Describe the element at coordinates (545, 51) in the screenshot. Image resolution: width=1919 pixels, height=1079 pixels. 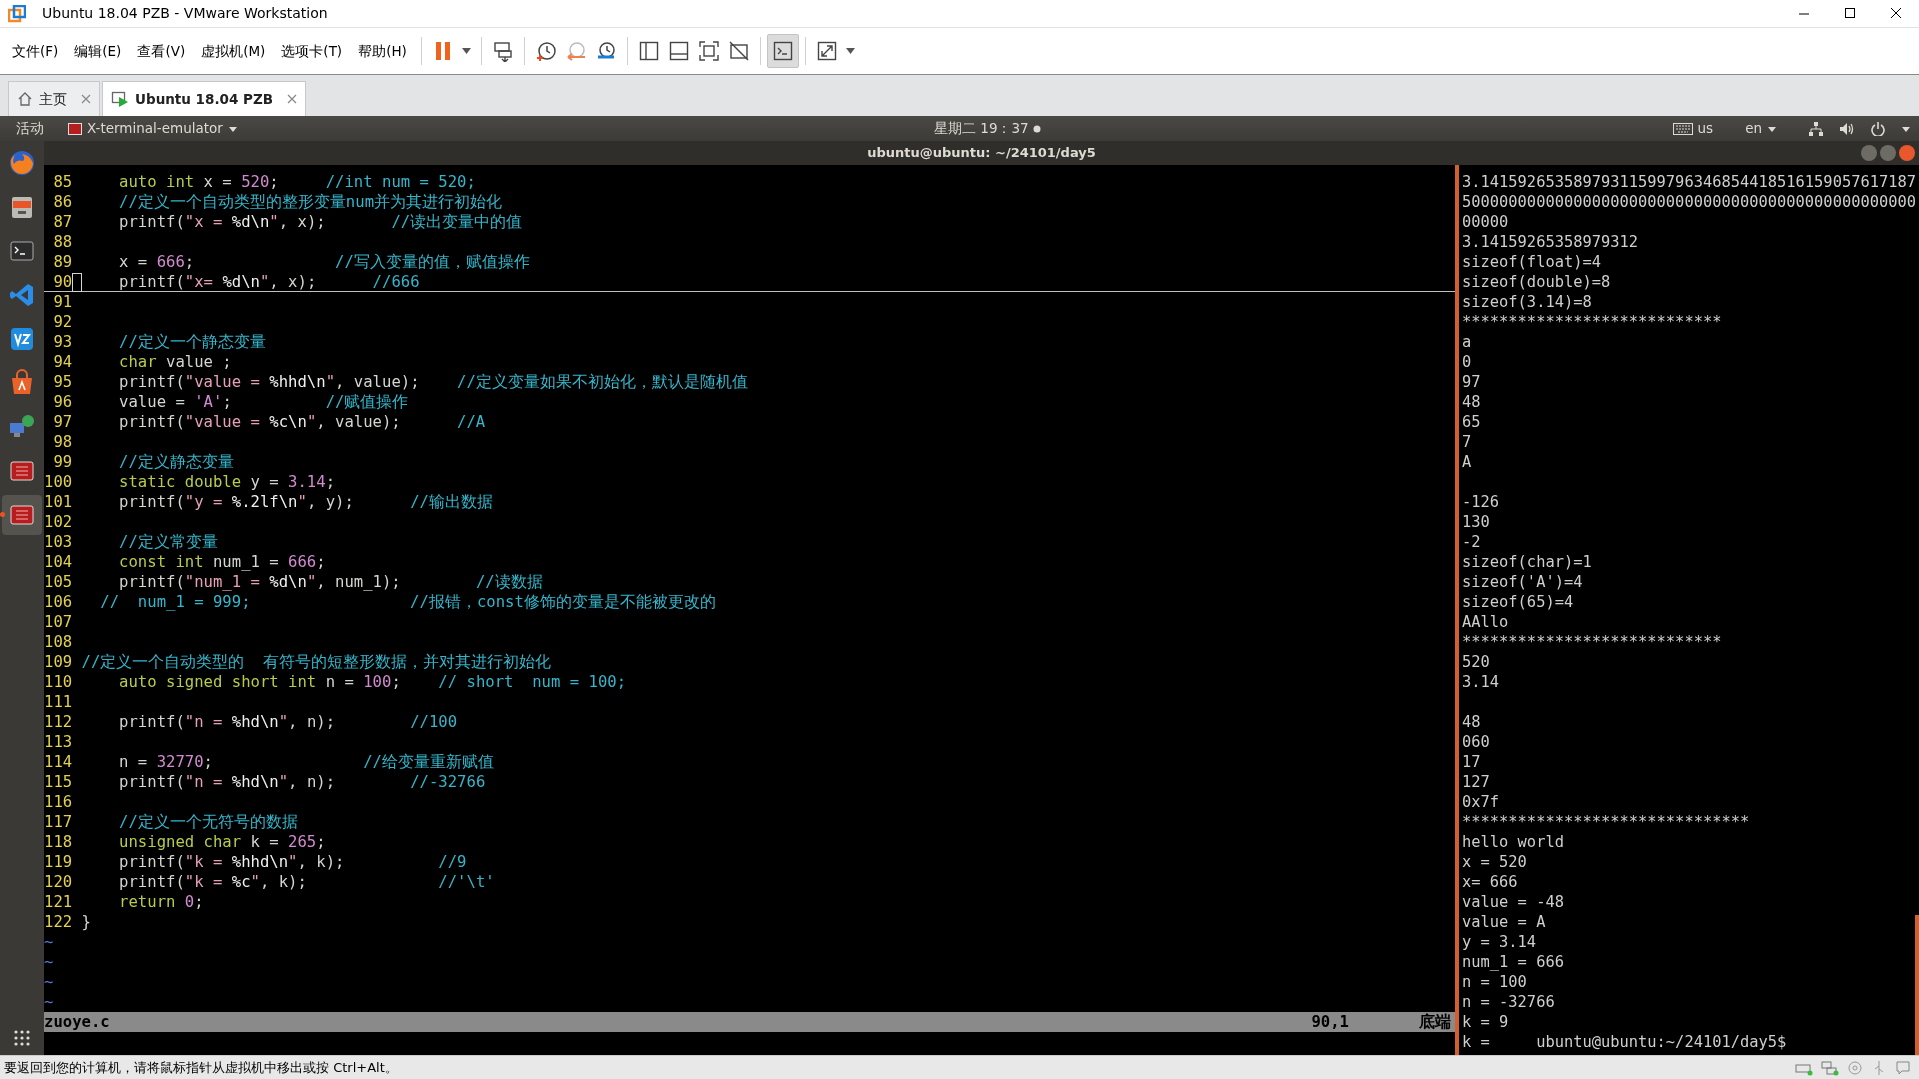
I see `clock-icon` at that location.